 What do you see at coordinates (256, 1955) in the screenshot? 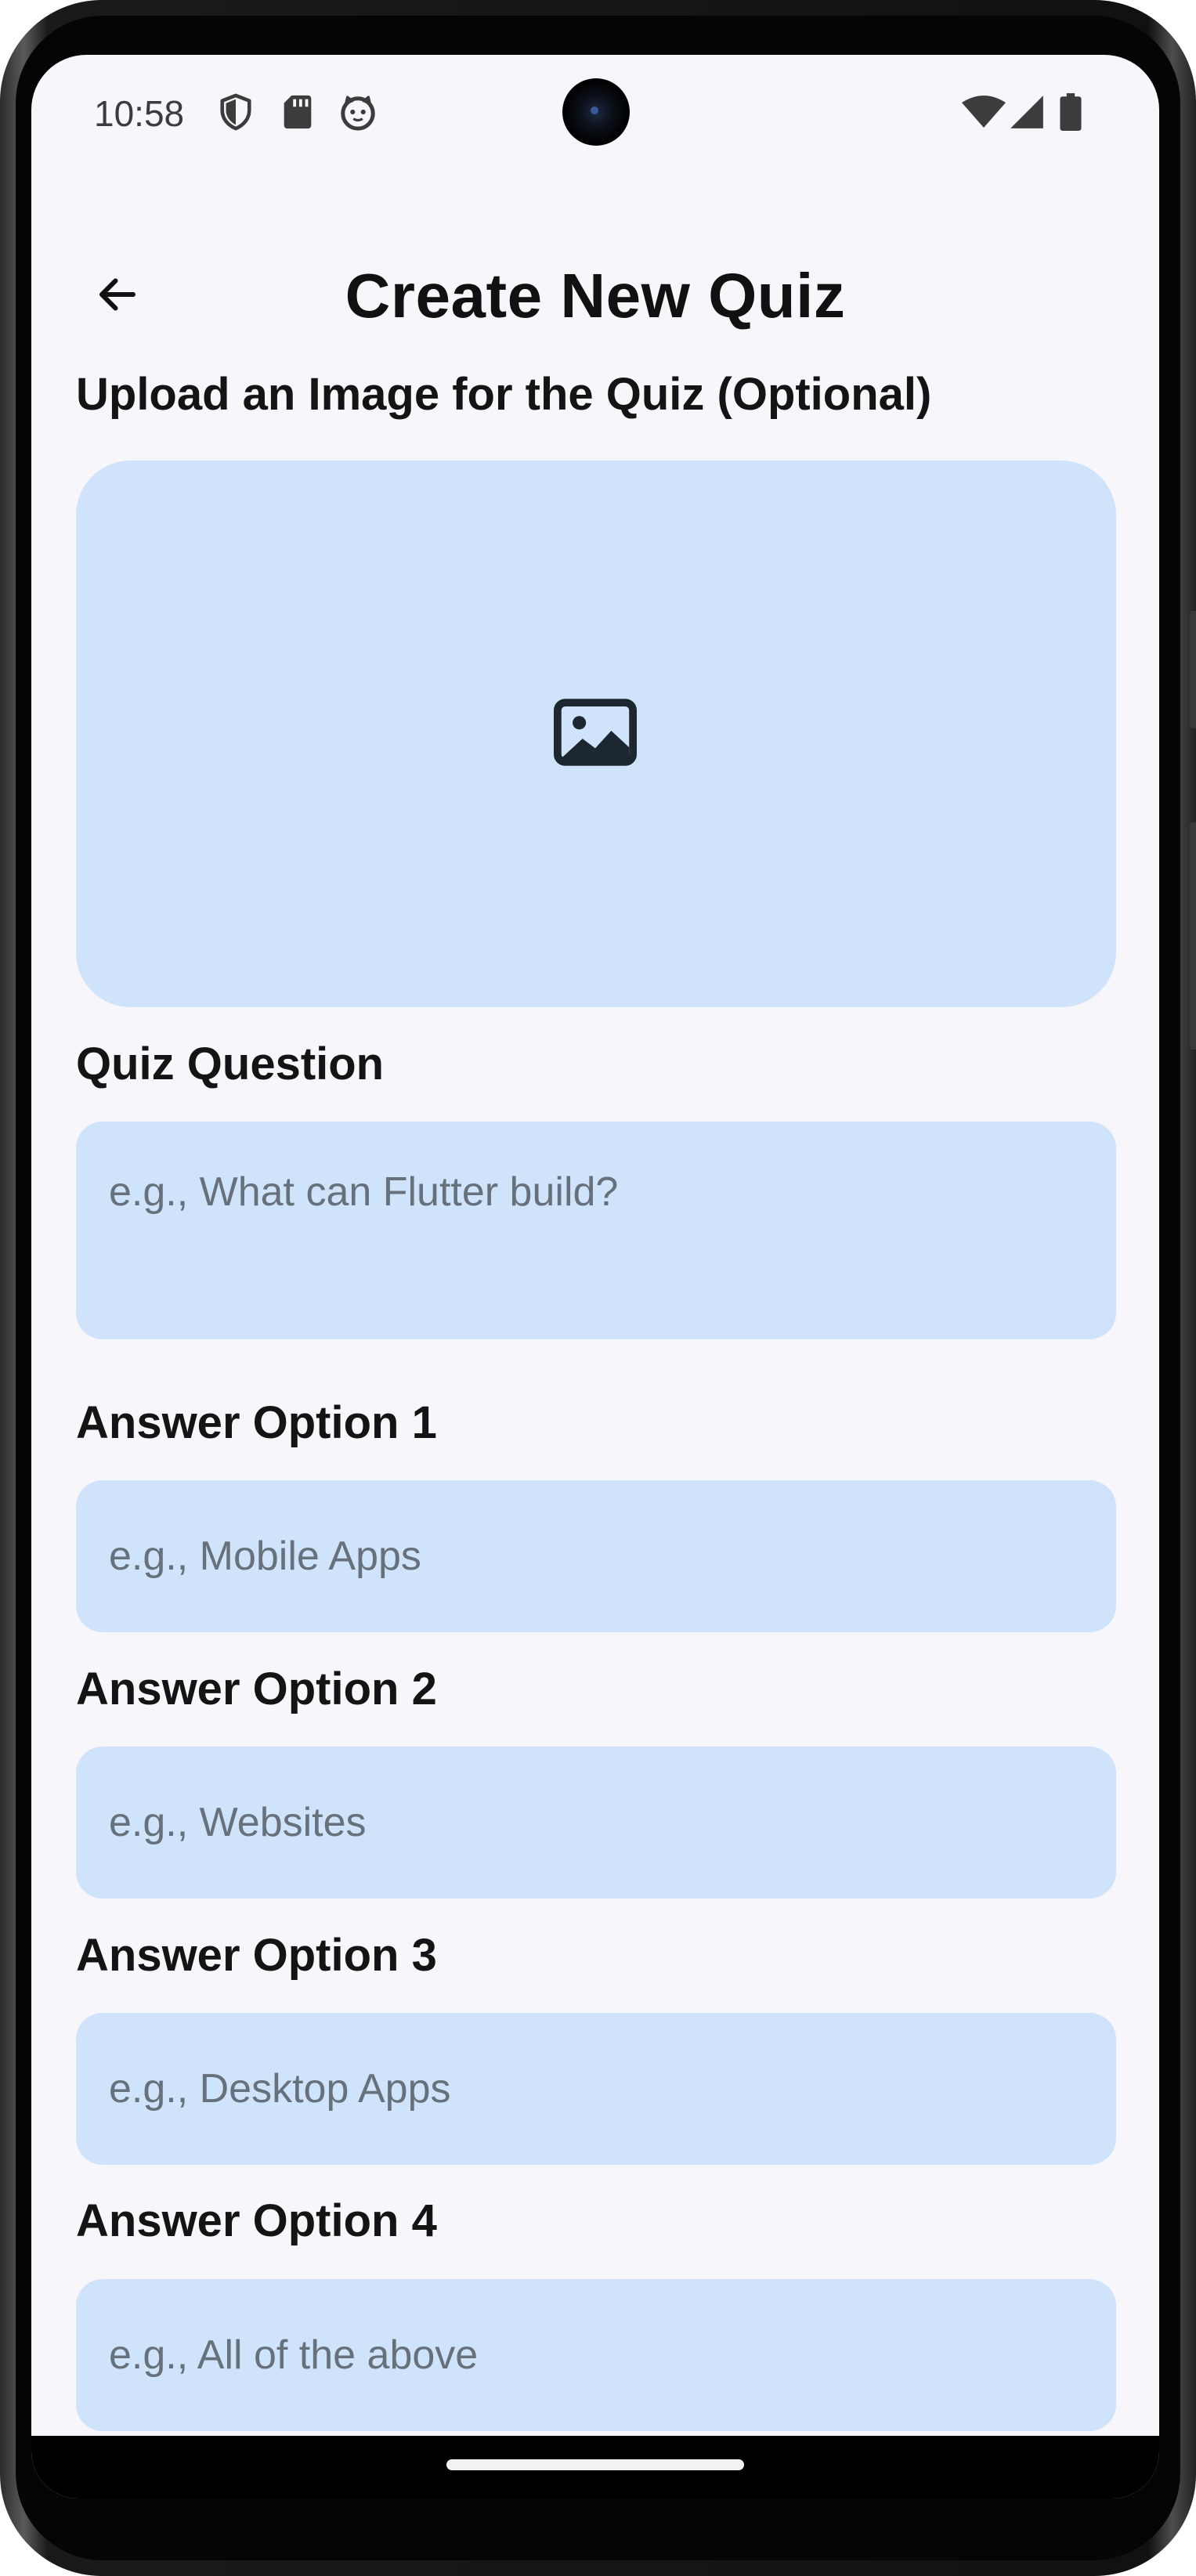
I see `answer-option-3-label: Answer Option 3` at bounding box center [256, 1955].